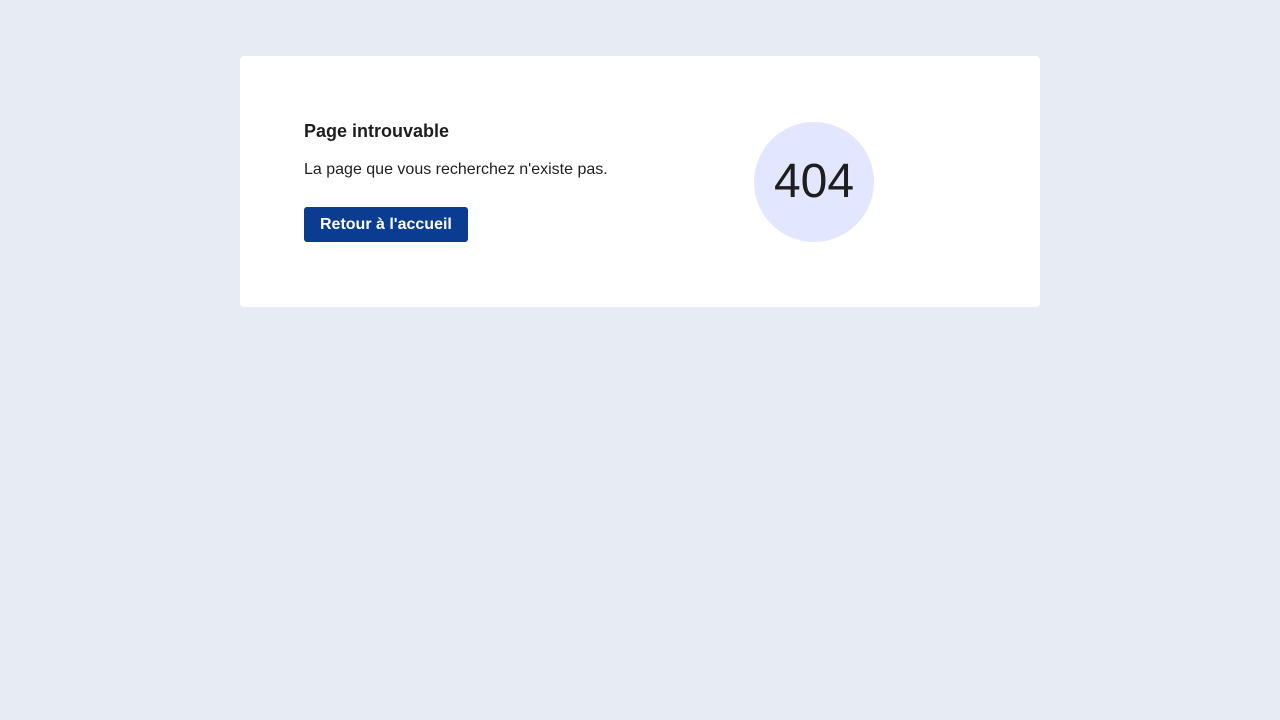 The height and width of the screenshot is (720, 1280). I want to click on error-code-badge: 404, so click(814, 182).